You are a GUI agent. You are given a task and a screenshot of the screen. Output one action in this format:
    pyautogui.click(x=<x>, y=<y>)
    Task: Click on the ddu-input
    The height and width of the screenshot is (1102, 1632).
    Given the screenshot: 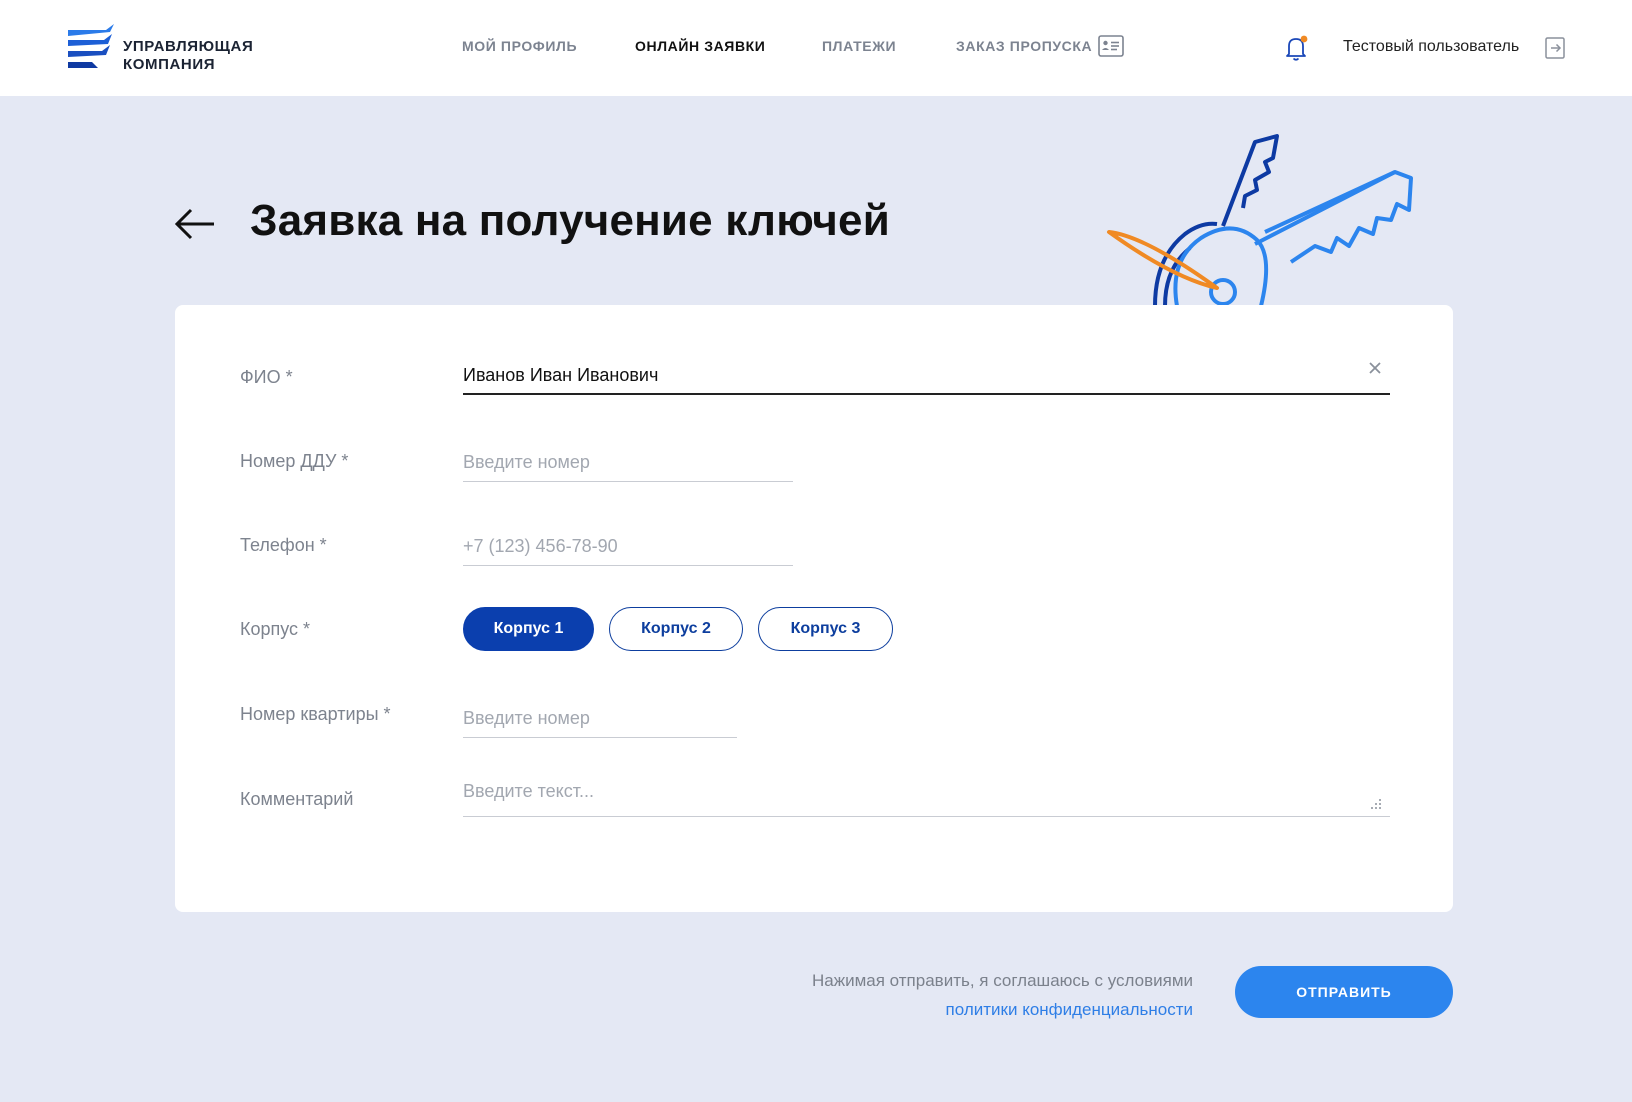 What is the action you would take?
    pyautogui.click(x=628, y=458)
    